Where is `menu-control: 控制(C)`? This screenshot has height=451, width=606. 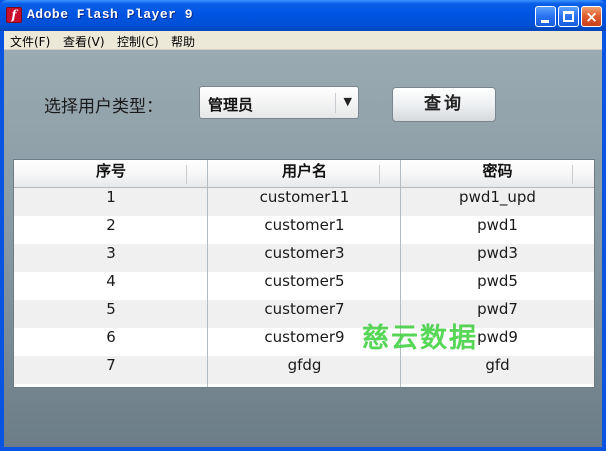
menu-control: 控制(C) is located at coordinates (138, 41).